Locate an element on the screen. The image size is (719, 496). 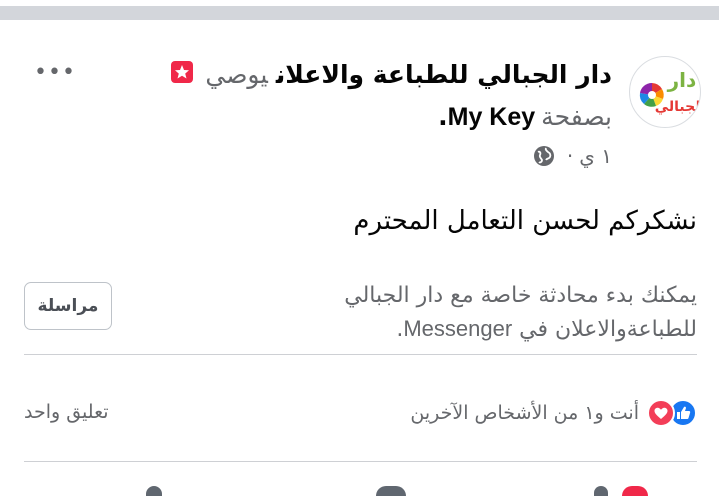
avatar-logo-icon: دار الجبالي is located at coordinates (669, 91).